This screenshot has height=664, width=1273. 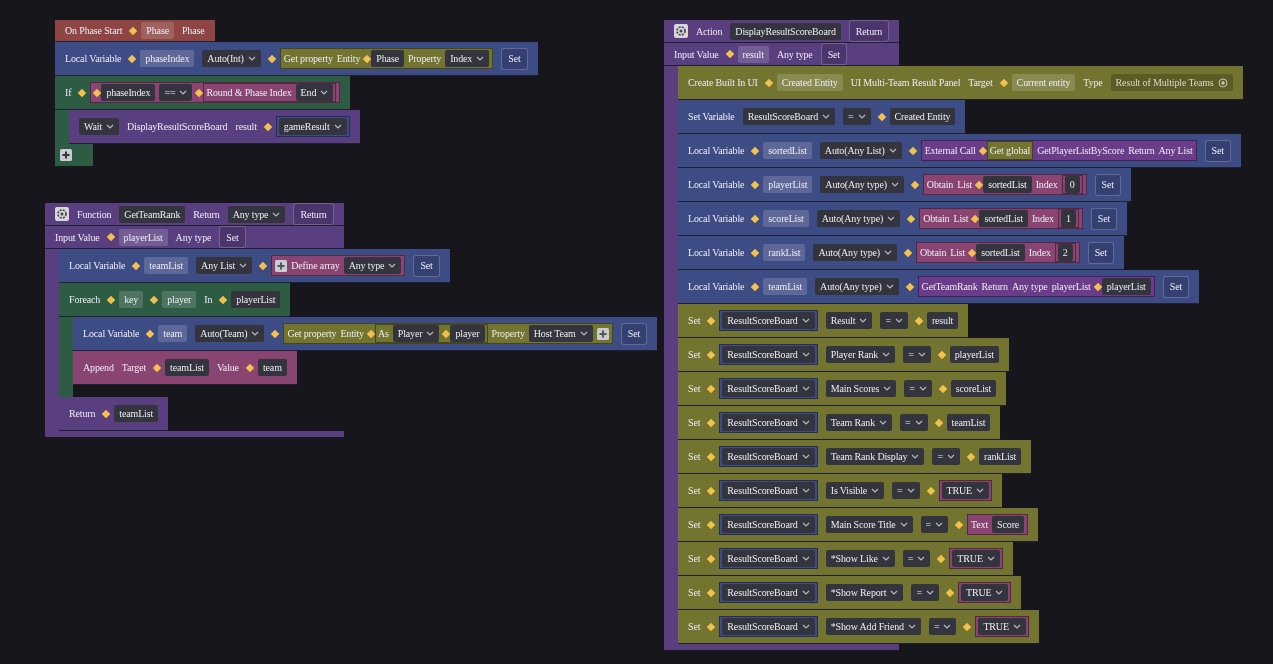 I want to click on variable-field: playerList, so click(x=143, y=237).